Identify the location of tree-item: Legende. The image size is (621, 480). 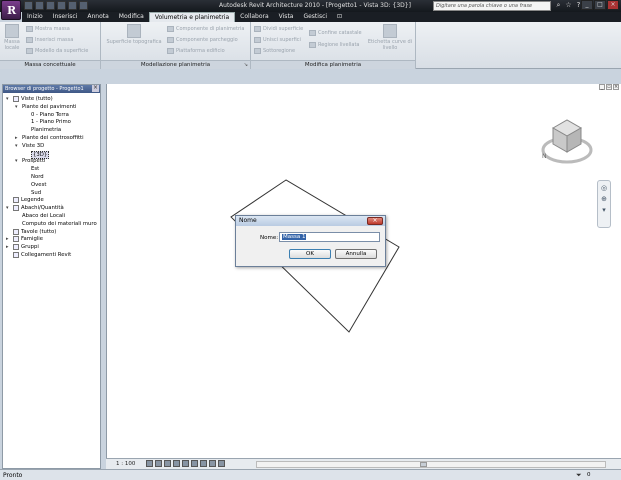
(25, 200).